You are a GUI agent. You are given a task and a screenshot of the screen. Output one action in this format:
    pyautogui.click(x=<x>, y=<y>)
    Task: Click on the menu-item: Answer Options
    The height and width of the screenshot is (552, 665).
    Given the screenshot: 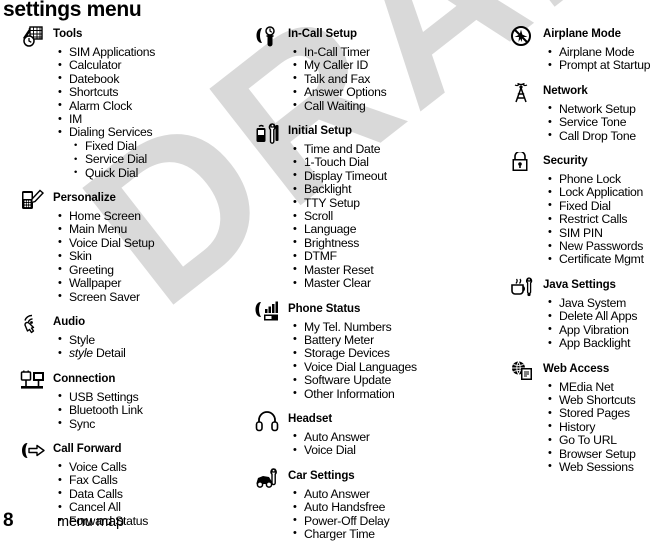 What is the action you would take?
    pyautogui.click(x=394, y=93)
    